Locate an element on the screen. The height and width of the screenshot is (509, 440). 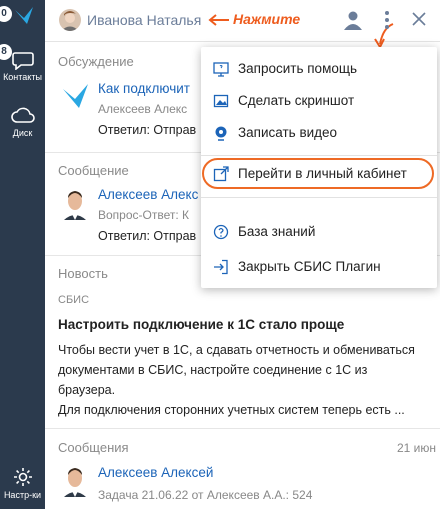
message-author: Алексеев Алекс is located at coordinates (148, 194).